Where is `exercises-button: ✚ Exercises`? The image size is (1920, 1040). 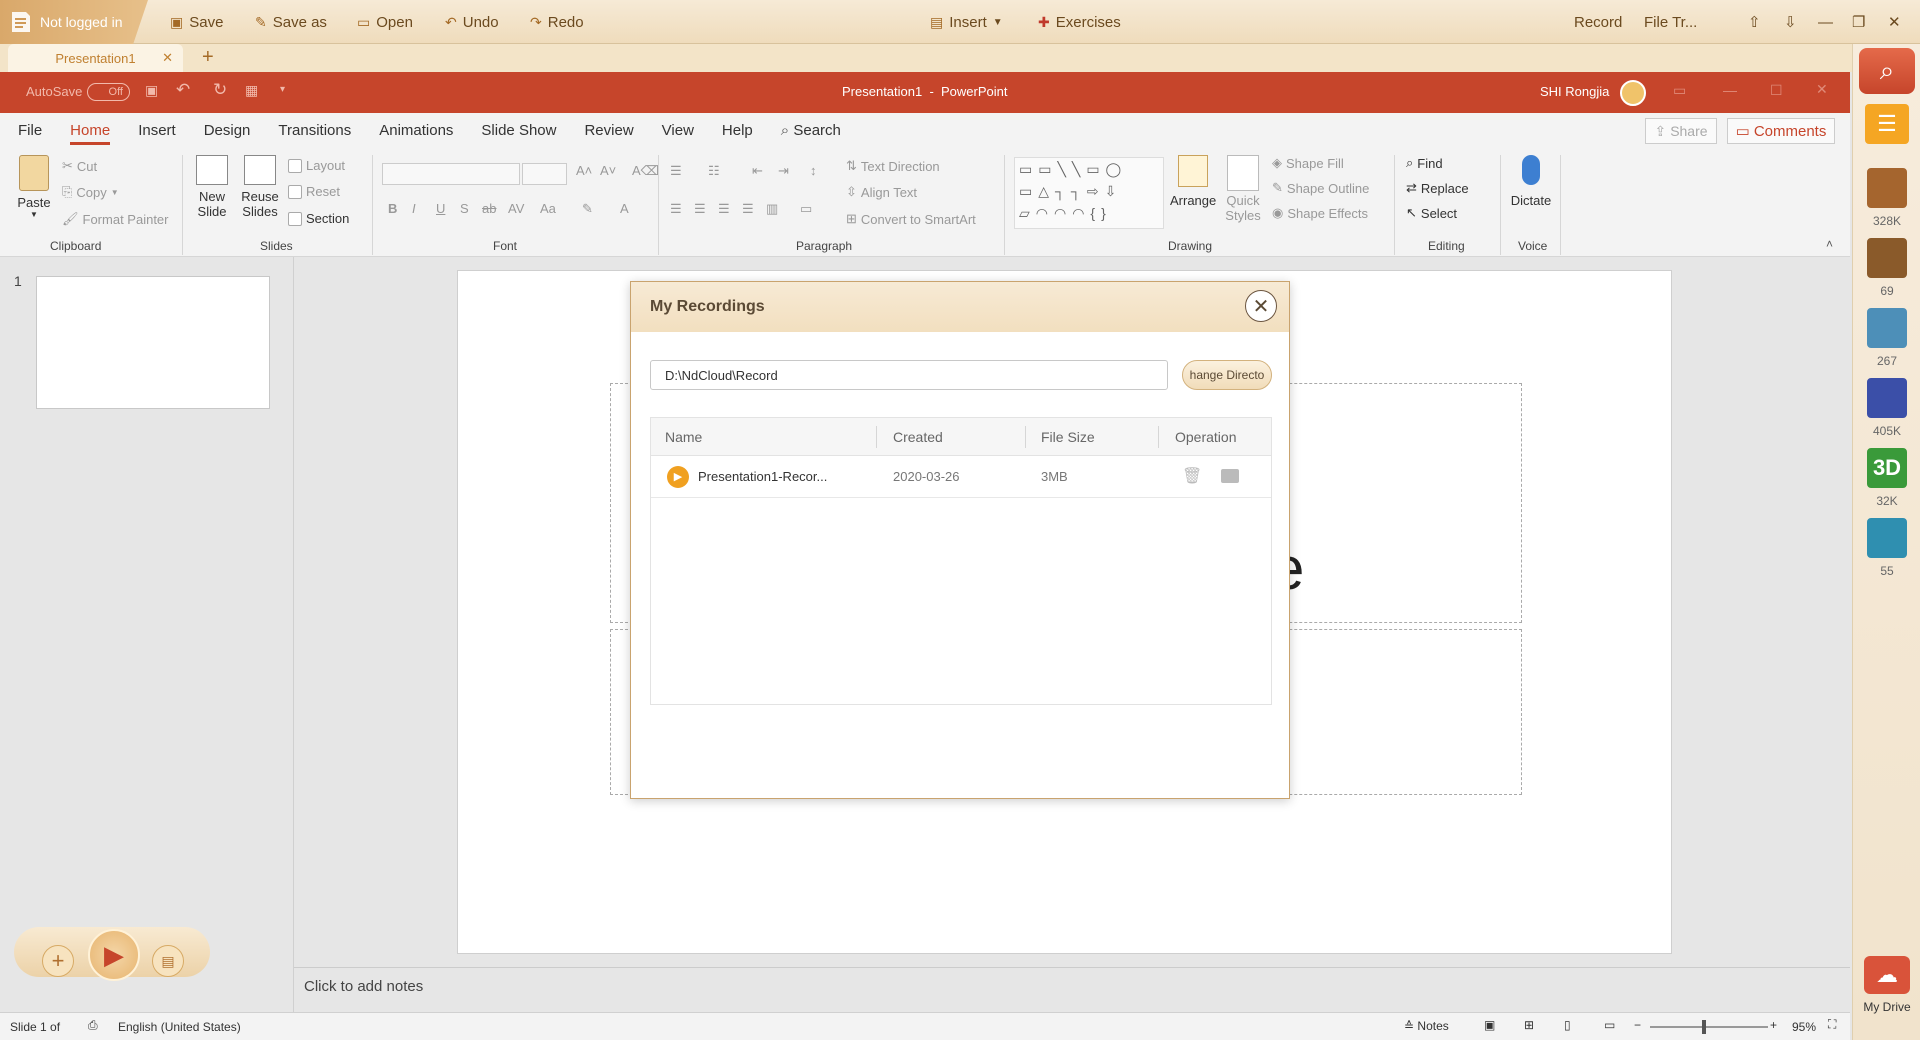 exercises-button: ✚ Exercises is located at coordinates (1079, 22).